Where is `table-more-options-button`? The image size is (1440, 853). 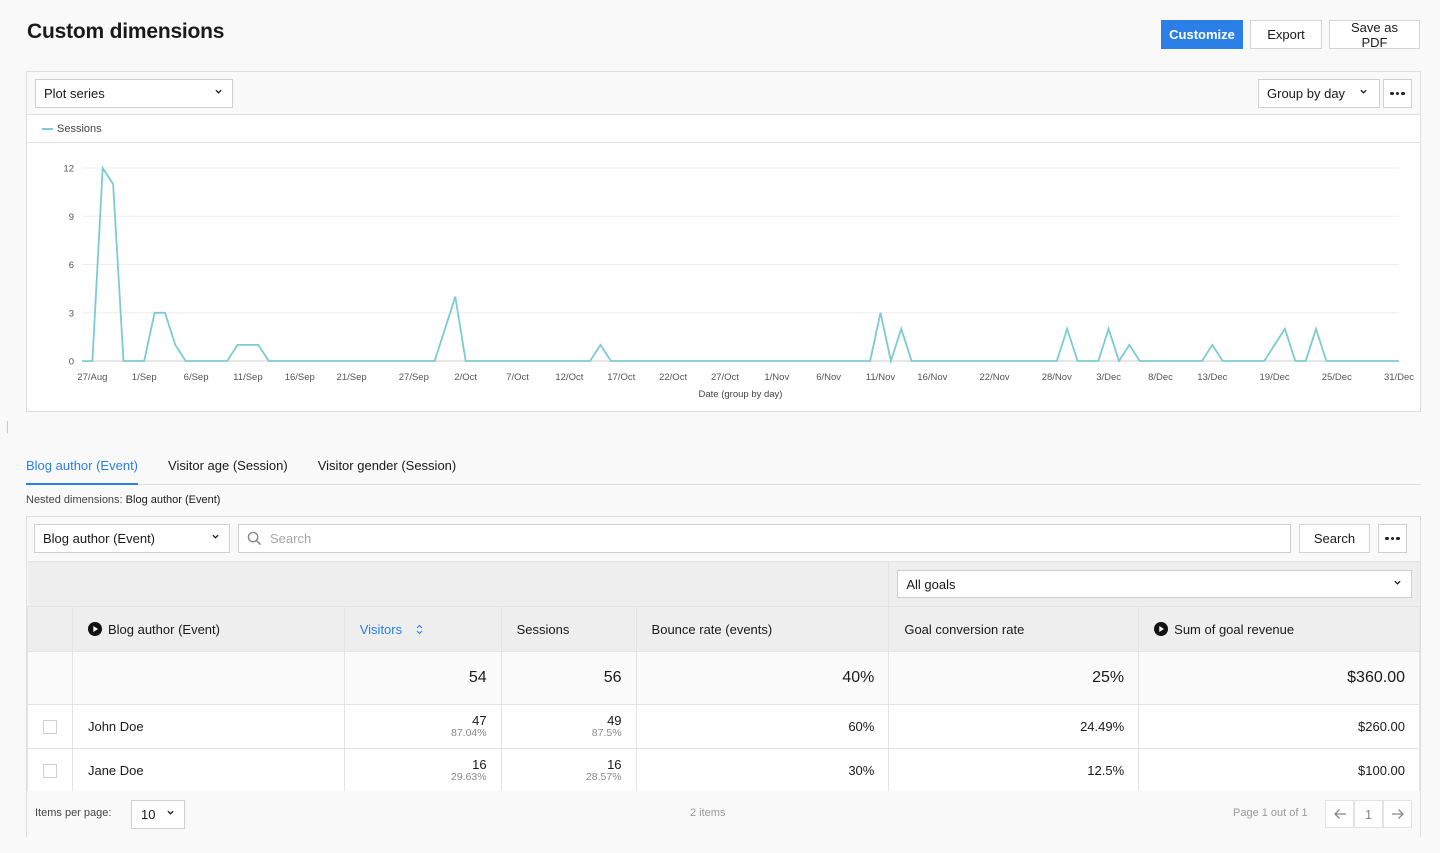 table-more-options-button is located at coordinates (1392, 538).